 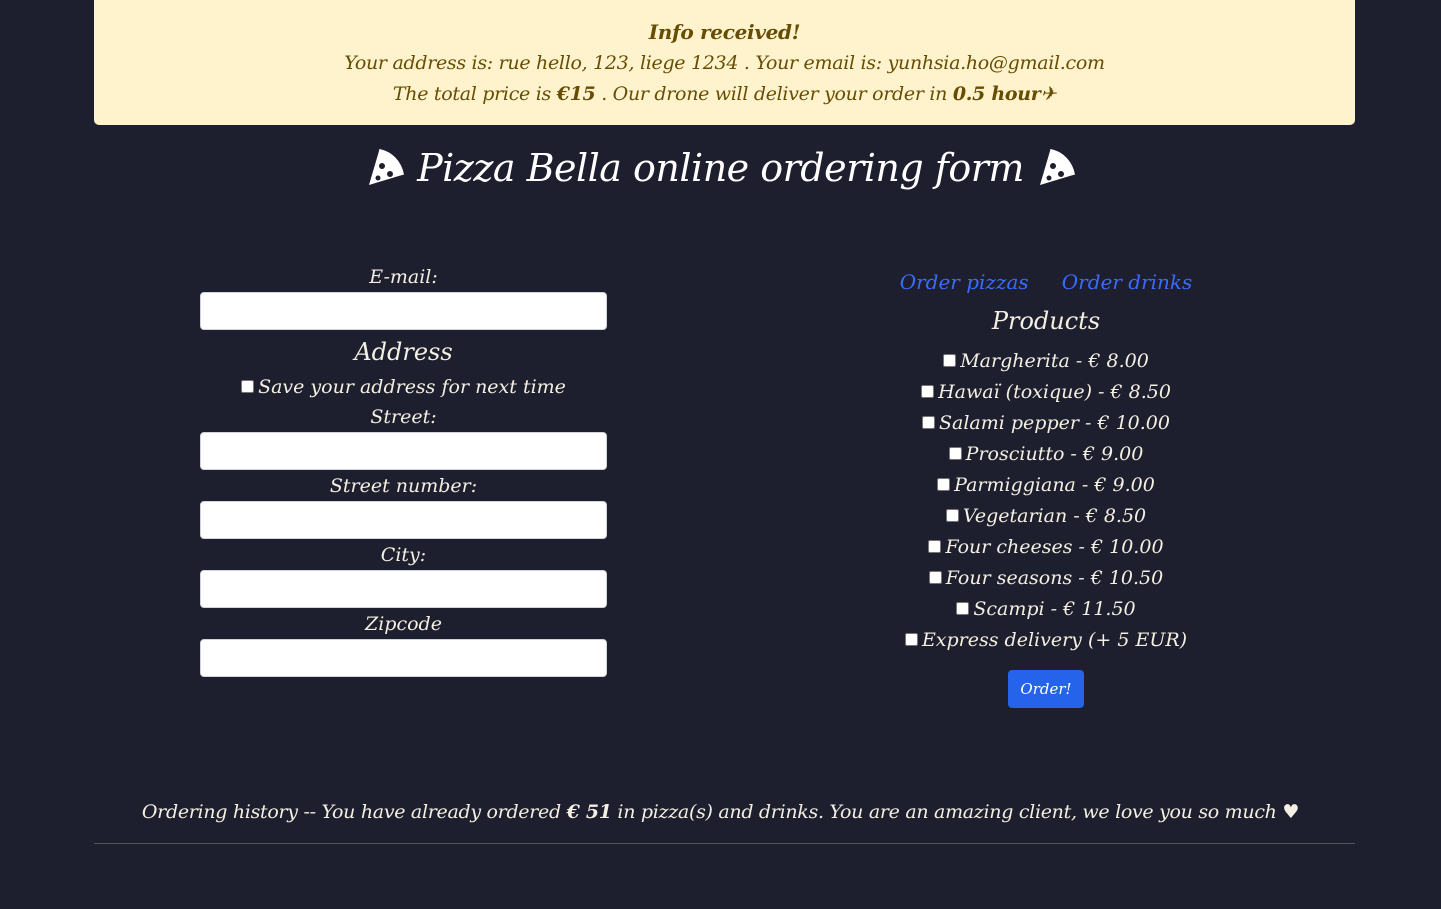 What do you see at coordinates (1046, 689) in the screenshot?
I see `order-button: Order!` at bounding box center [1046, 689].